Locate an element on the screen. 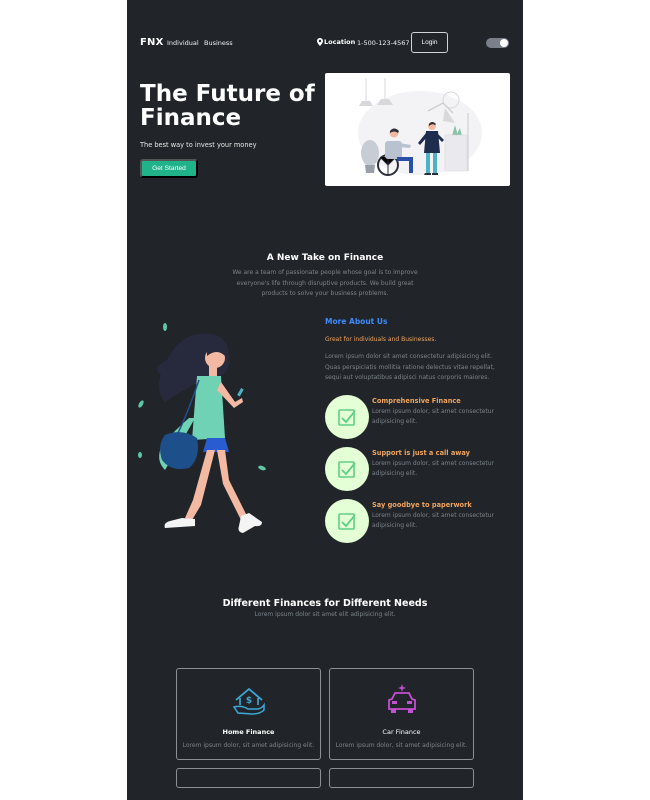 The width and height of the screenshot is (650, 800). hero-illustration is located at coordinates (417, 129).